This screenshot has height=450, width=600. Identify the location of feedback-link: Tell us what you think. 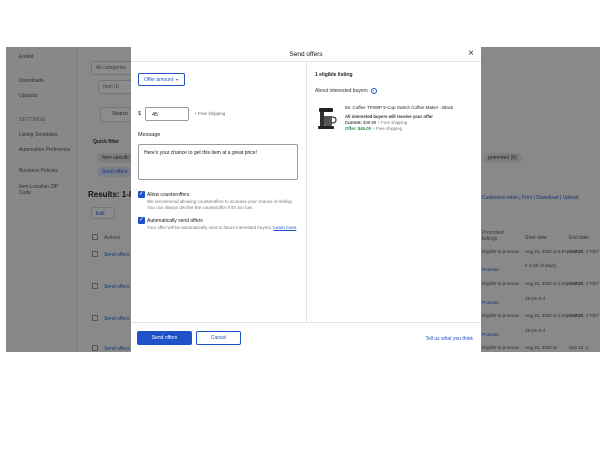
(449, 339).